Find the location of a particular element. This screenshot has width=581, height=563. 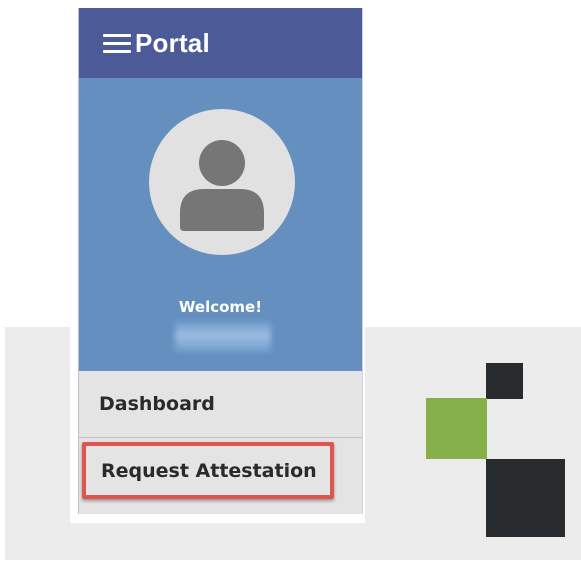

logo-square-green is located at coordinates (456, 428).